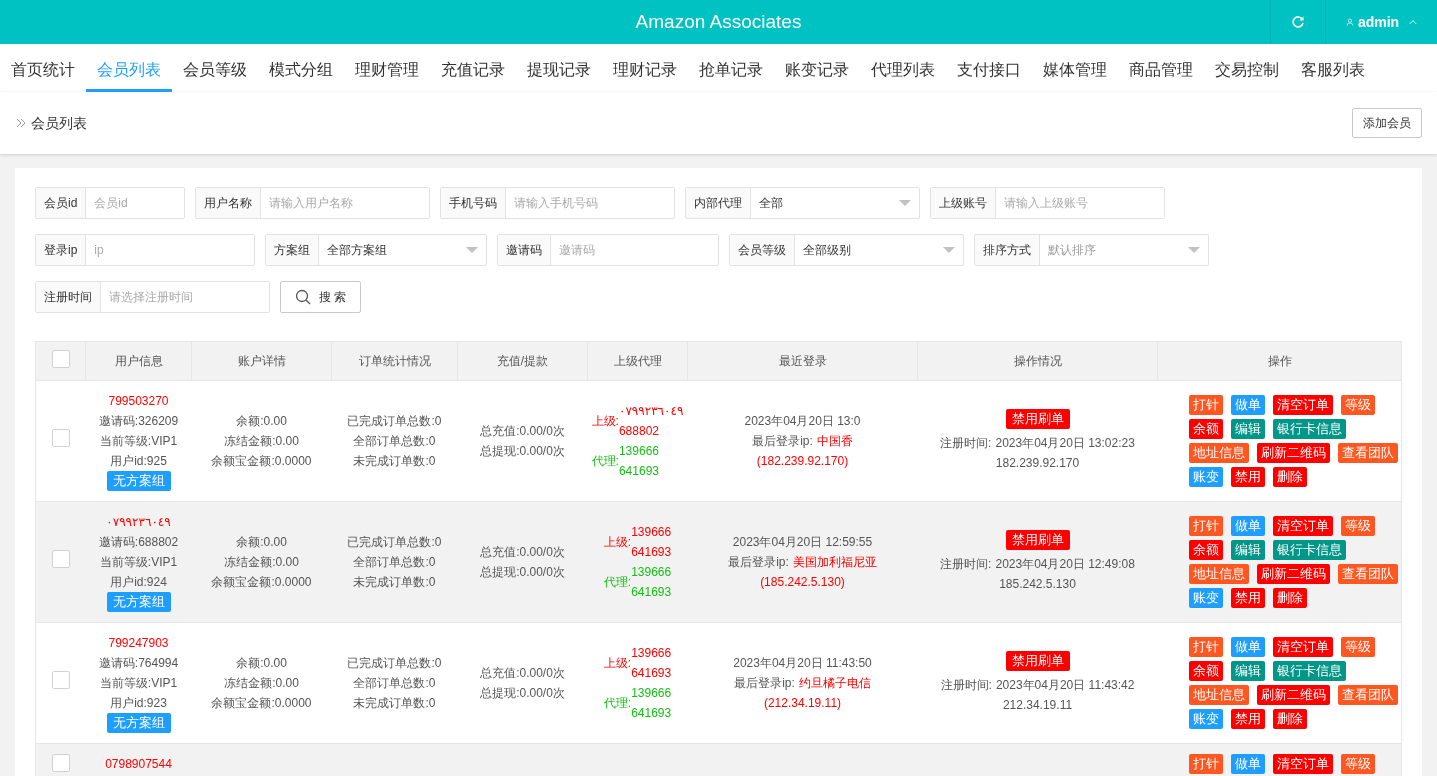  Describe the element at coordinates (1075, 68) in the screenshot. I see `nav-tab: 媒体管理` at that location.